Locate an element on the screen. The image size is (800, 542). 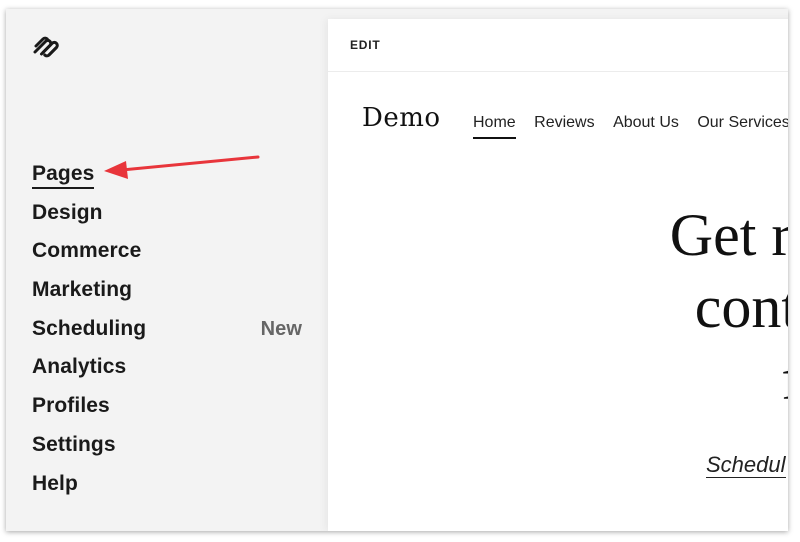
sidebar-item-scheduling: Scheduling New is located at coordinates (167, 329).